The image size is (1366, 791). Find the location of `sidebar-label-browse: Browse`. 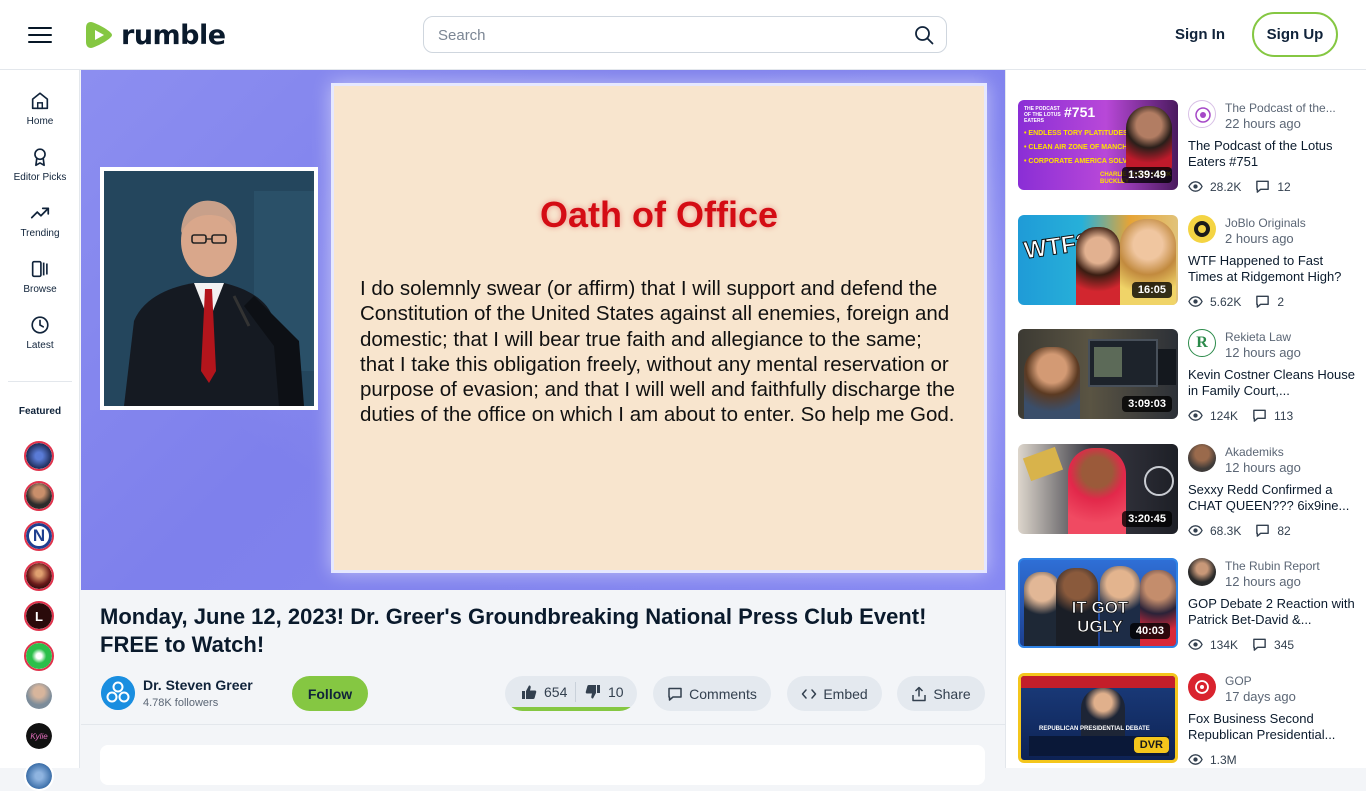

sidebar-label-browse: Browse is located at coordinates (40, 289).